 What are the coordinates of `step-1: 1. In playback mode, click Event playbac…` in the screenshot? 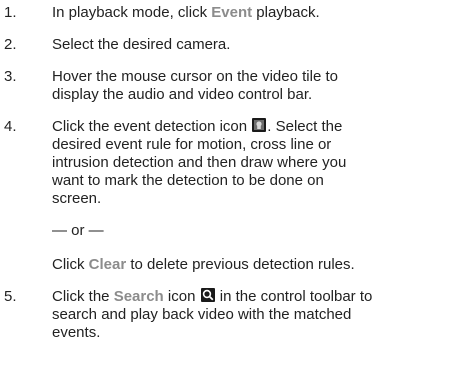 It's located at (231, 13).